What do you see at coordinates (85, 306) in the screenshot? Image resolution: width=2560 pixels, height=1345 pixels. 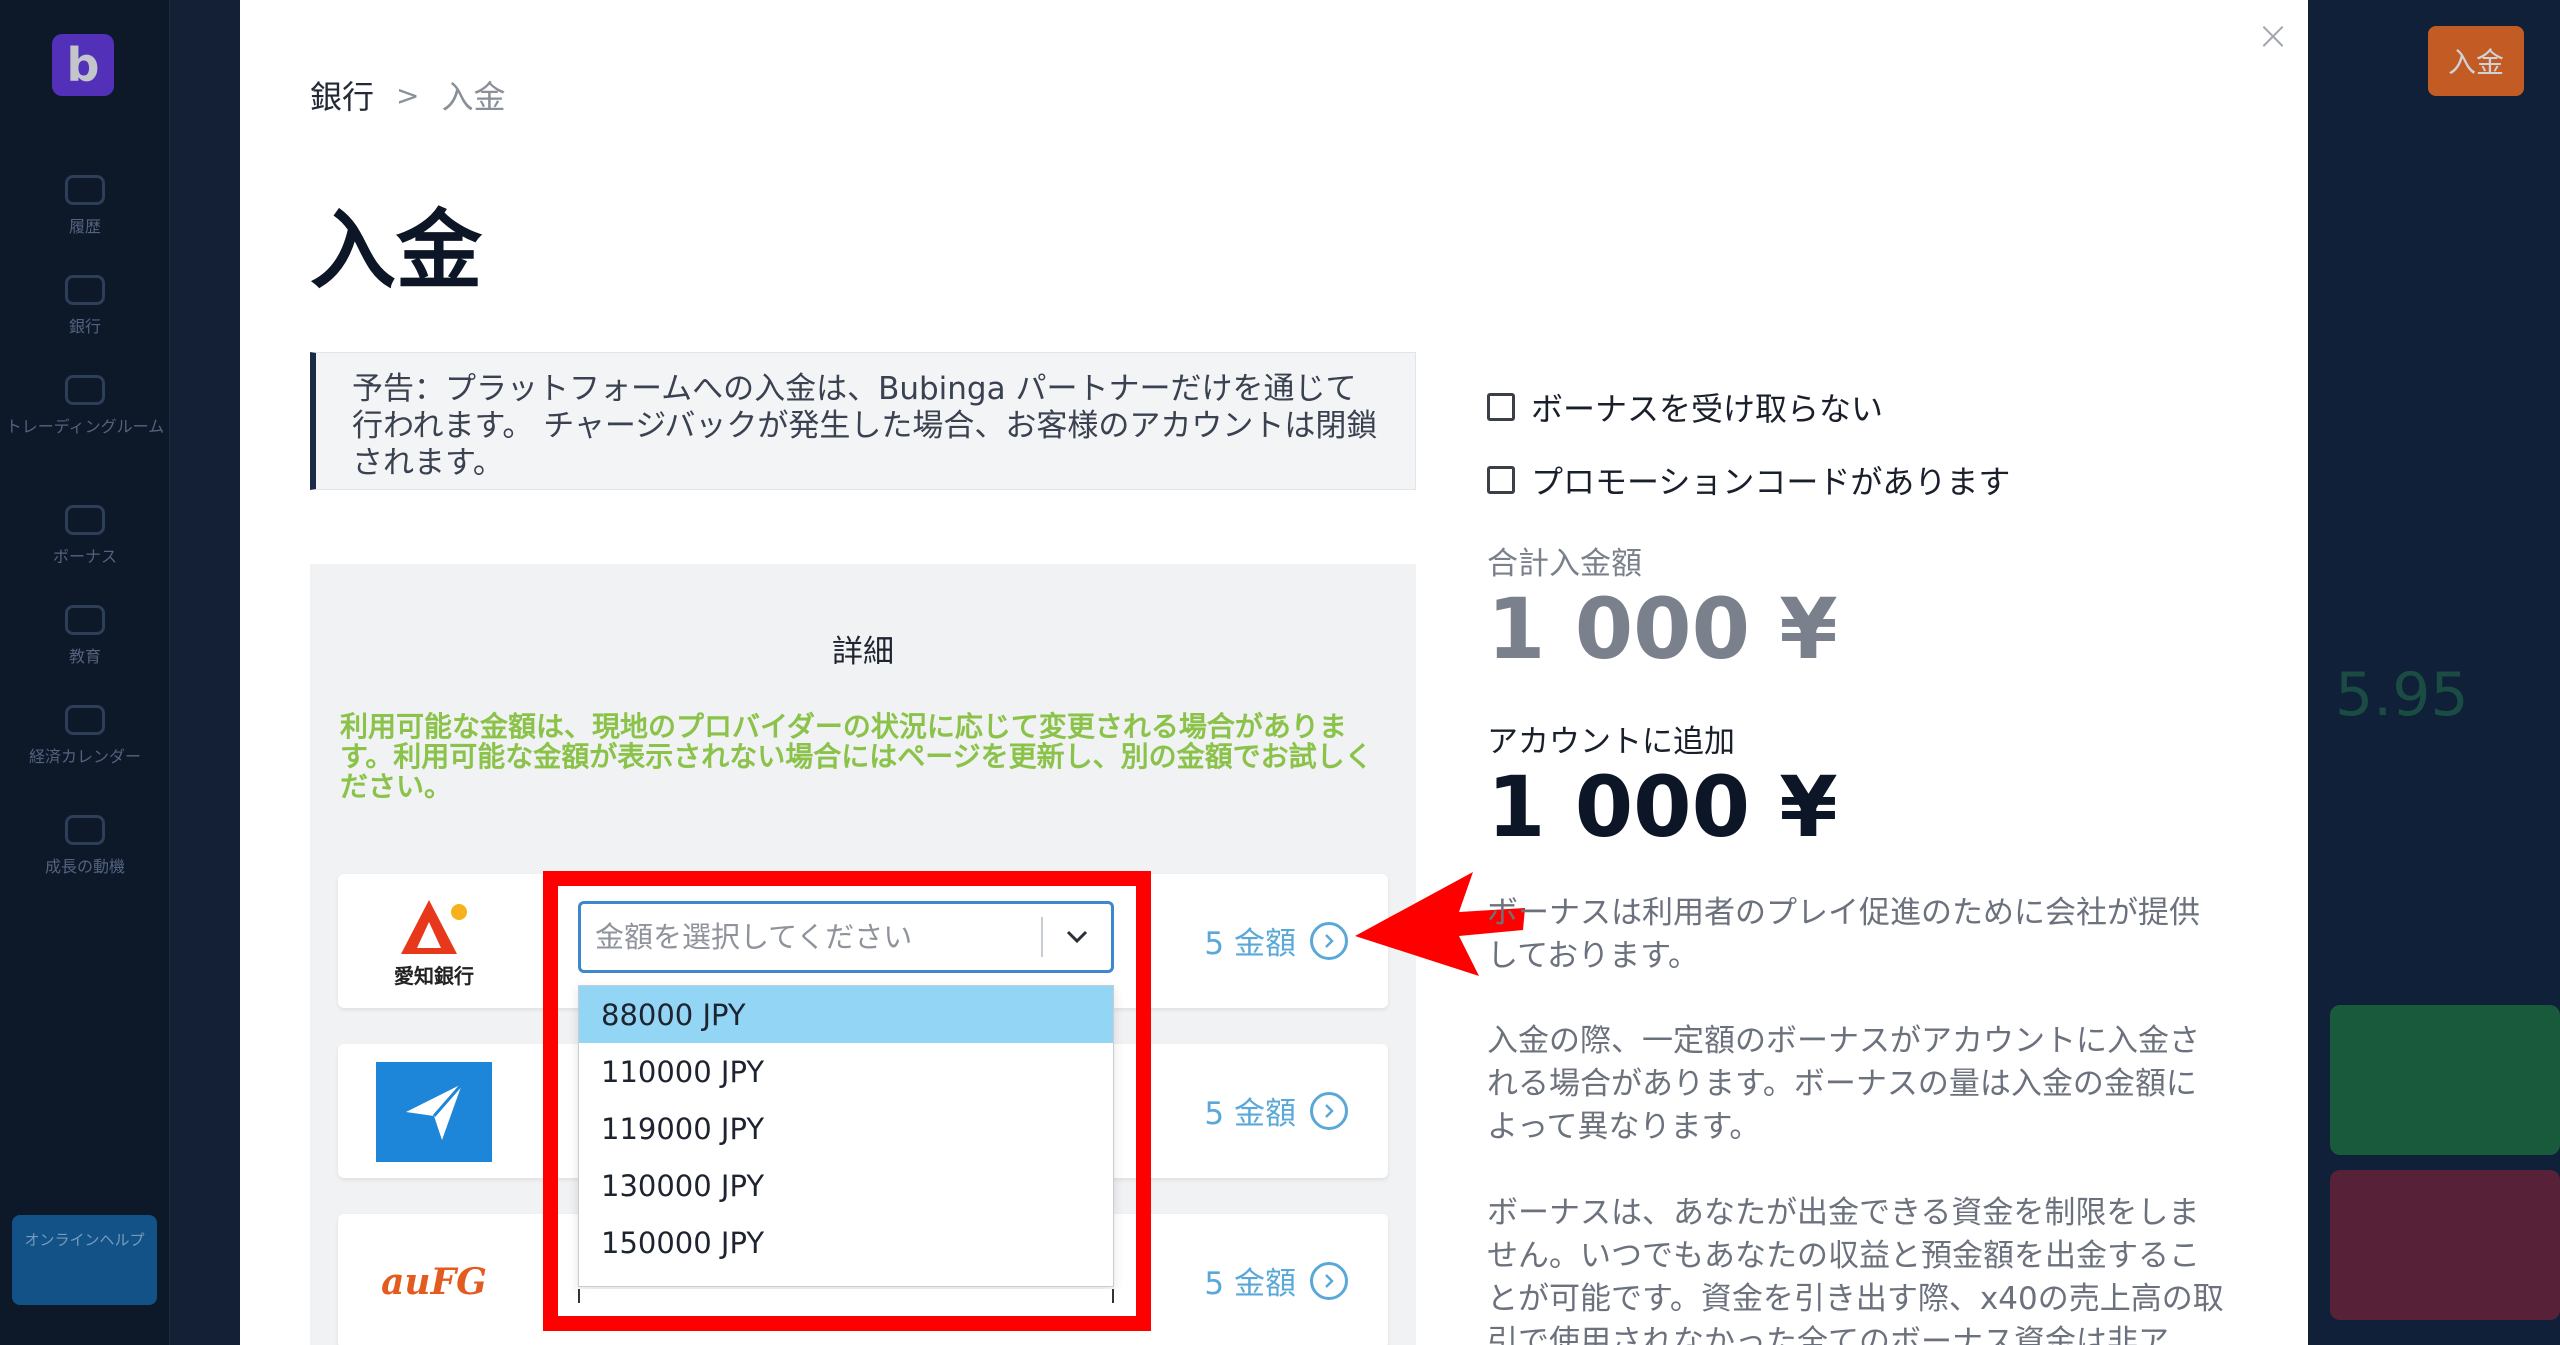 I see `side-item-bank: 銀行` at bounding box center [85, 306].